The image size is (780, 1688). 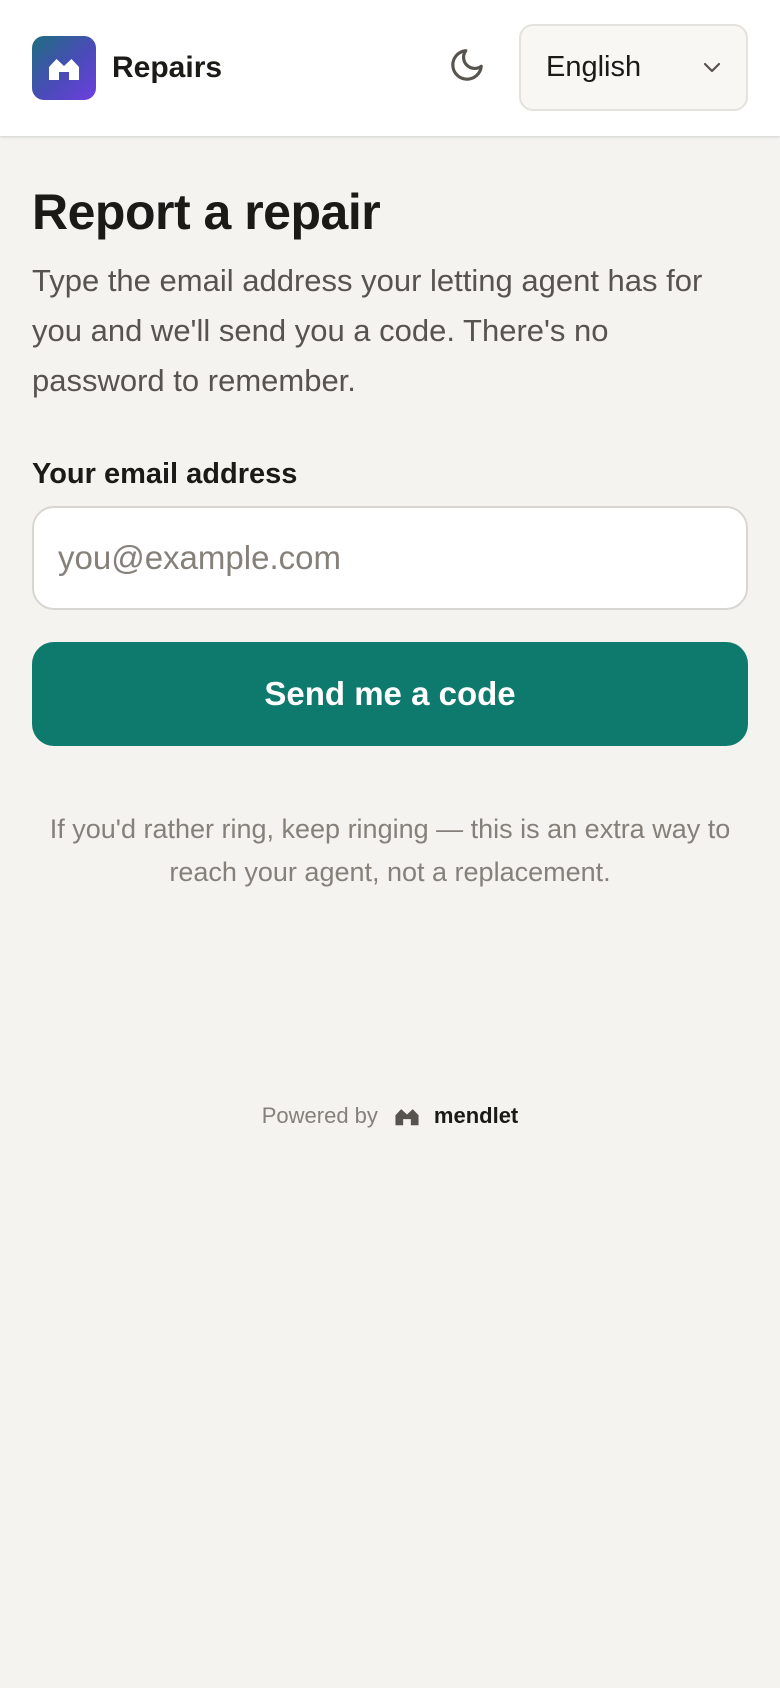 I want to click on chevron-down-icon, so click(x=712, y=67).